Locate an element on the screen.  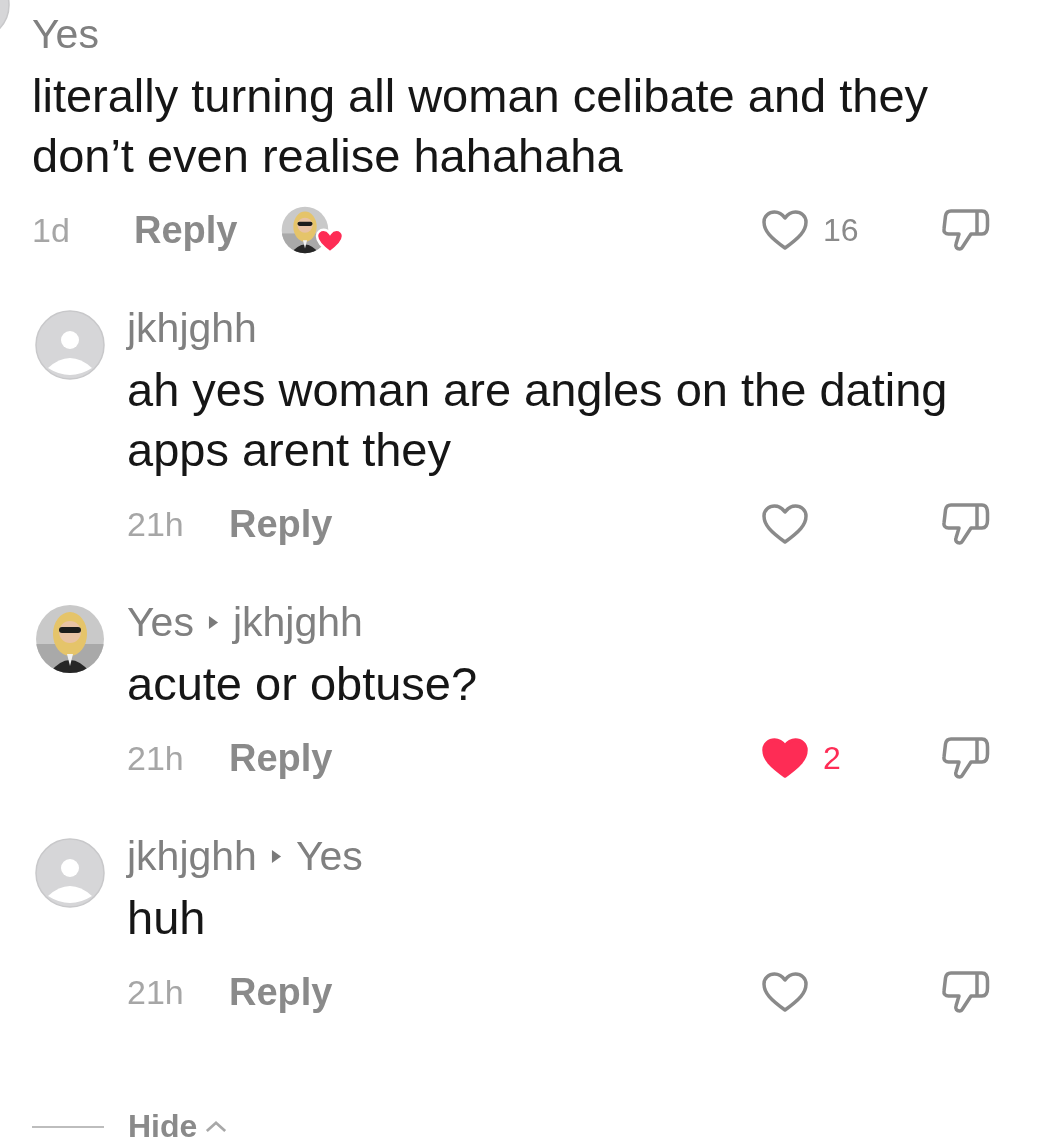
like-count: 2 is located at coordinates (832, 758).